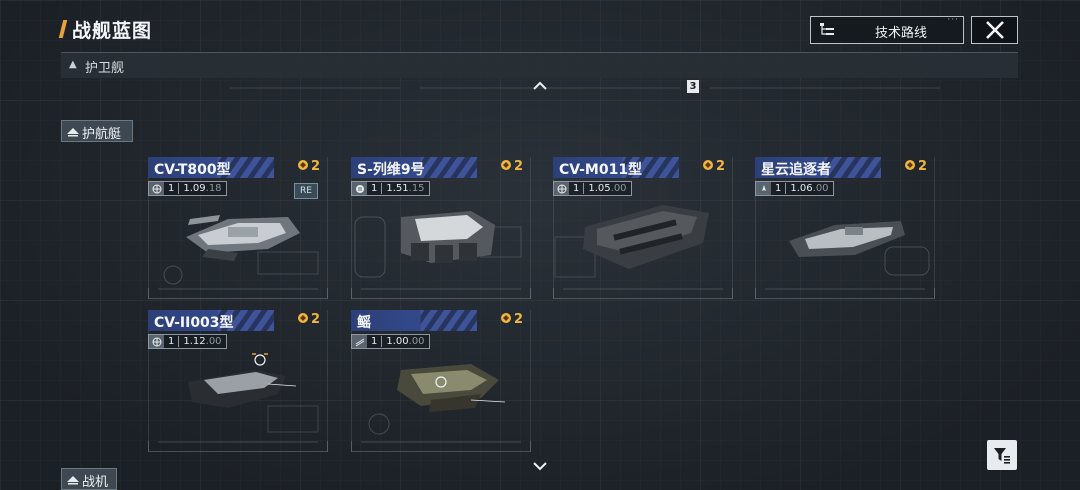 The height and width of the screenshot is (490, 1080). I want to click on ship-version: 1.05.00, so click(607, 188).